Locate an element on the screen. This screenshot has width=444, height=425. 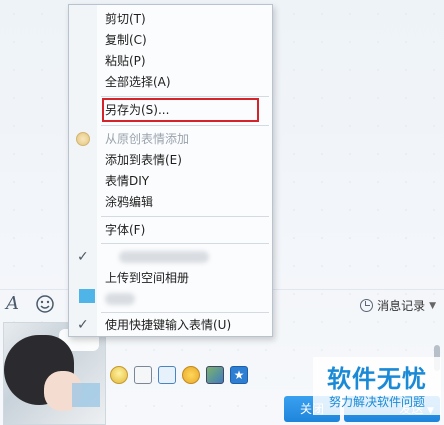
image-thumbnail is located at coordinates (54, 373).